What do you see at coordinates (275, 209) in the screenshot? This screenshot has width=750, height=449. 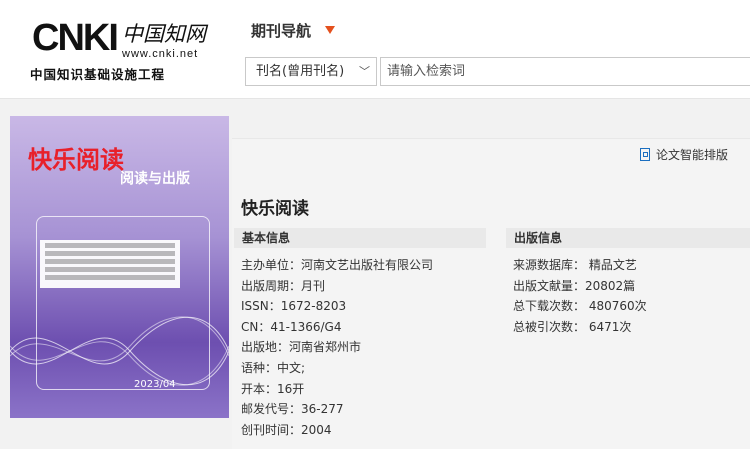 I see `journal-title: 快乐阅读` at bounding box center [275, 209].